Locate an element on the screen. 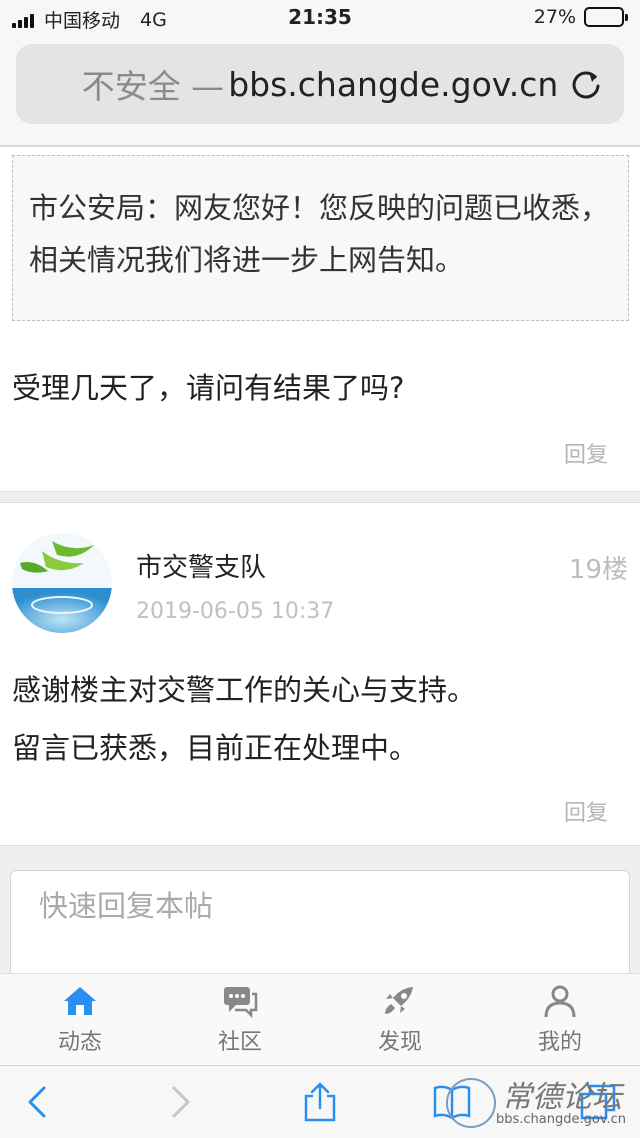  watermark-url: bbs.changde.gov.cn is located at coordinates (561, 1119).